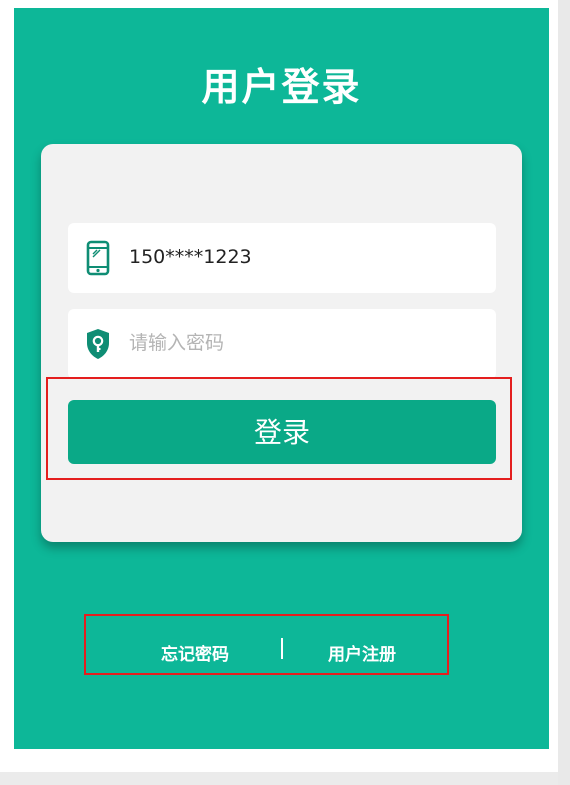 This screenshot has width=570, height=785. Describe the element at coordinates (564, 392) in the screenshot. I see `scrollbar-gutter` at that location.